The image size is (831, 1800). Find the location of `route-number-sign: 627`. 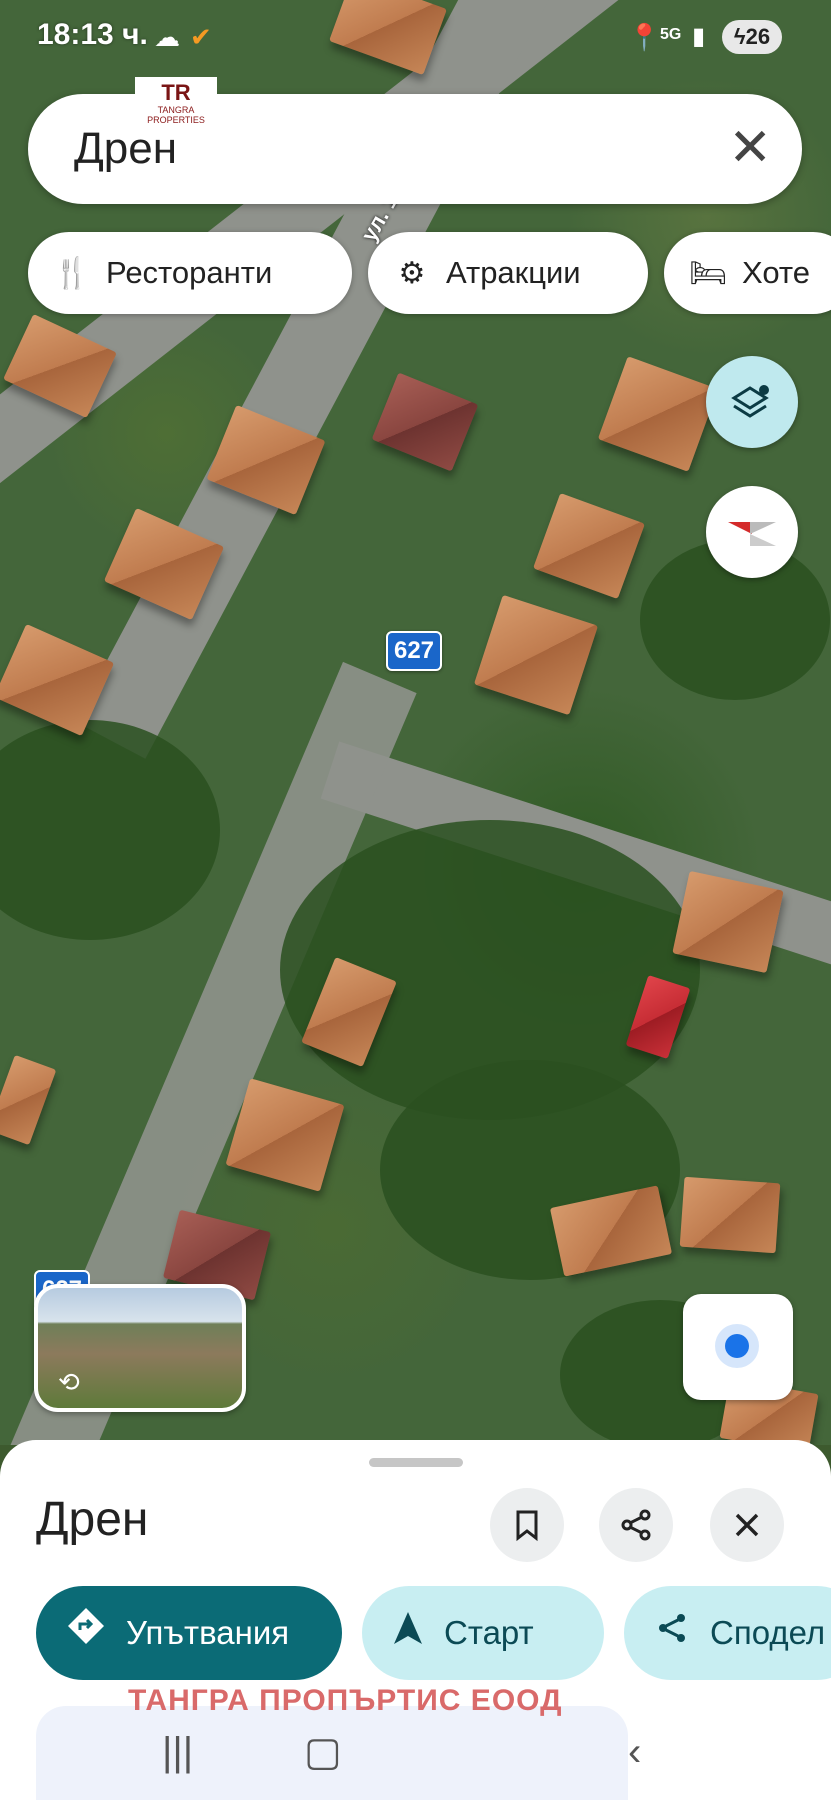

route-number-sign: 627 is located at coordinates (414, 651).